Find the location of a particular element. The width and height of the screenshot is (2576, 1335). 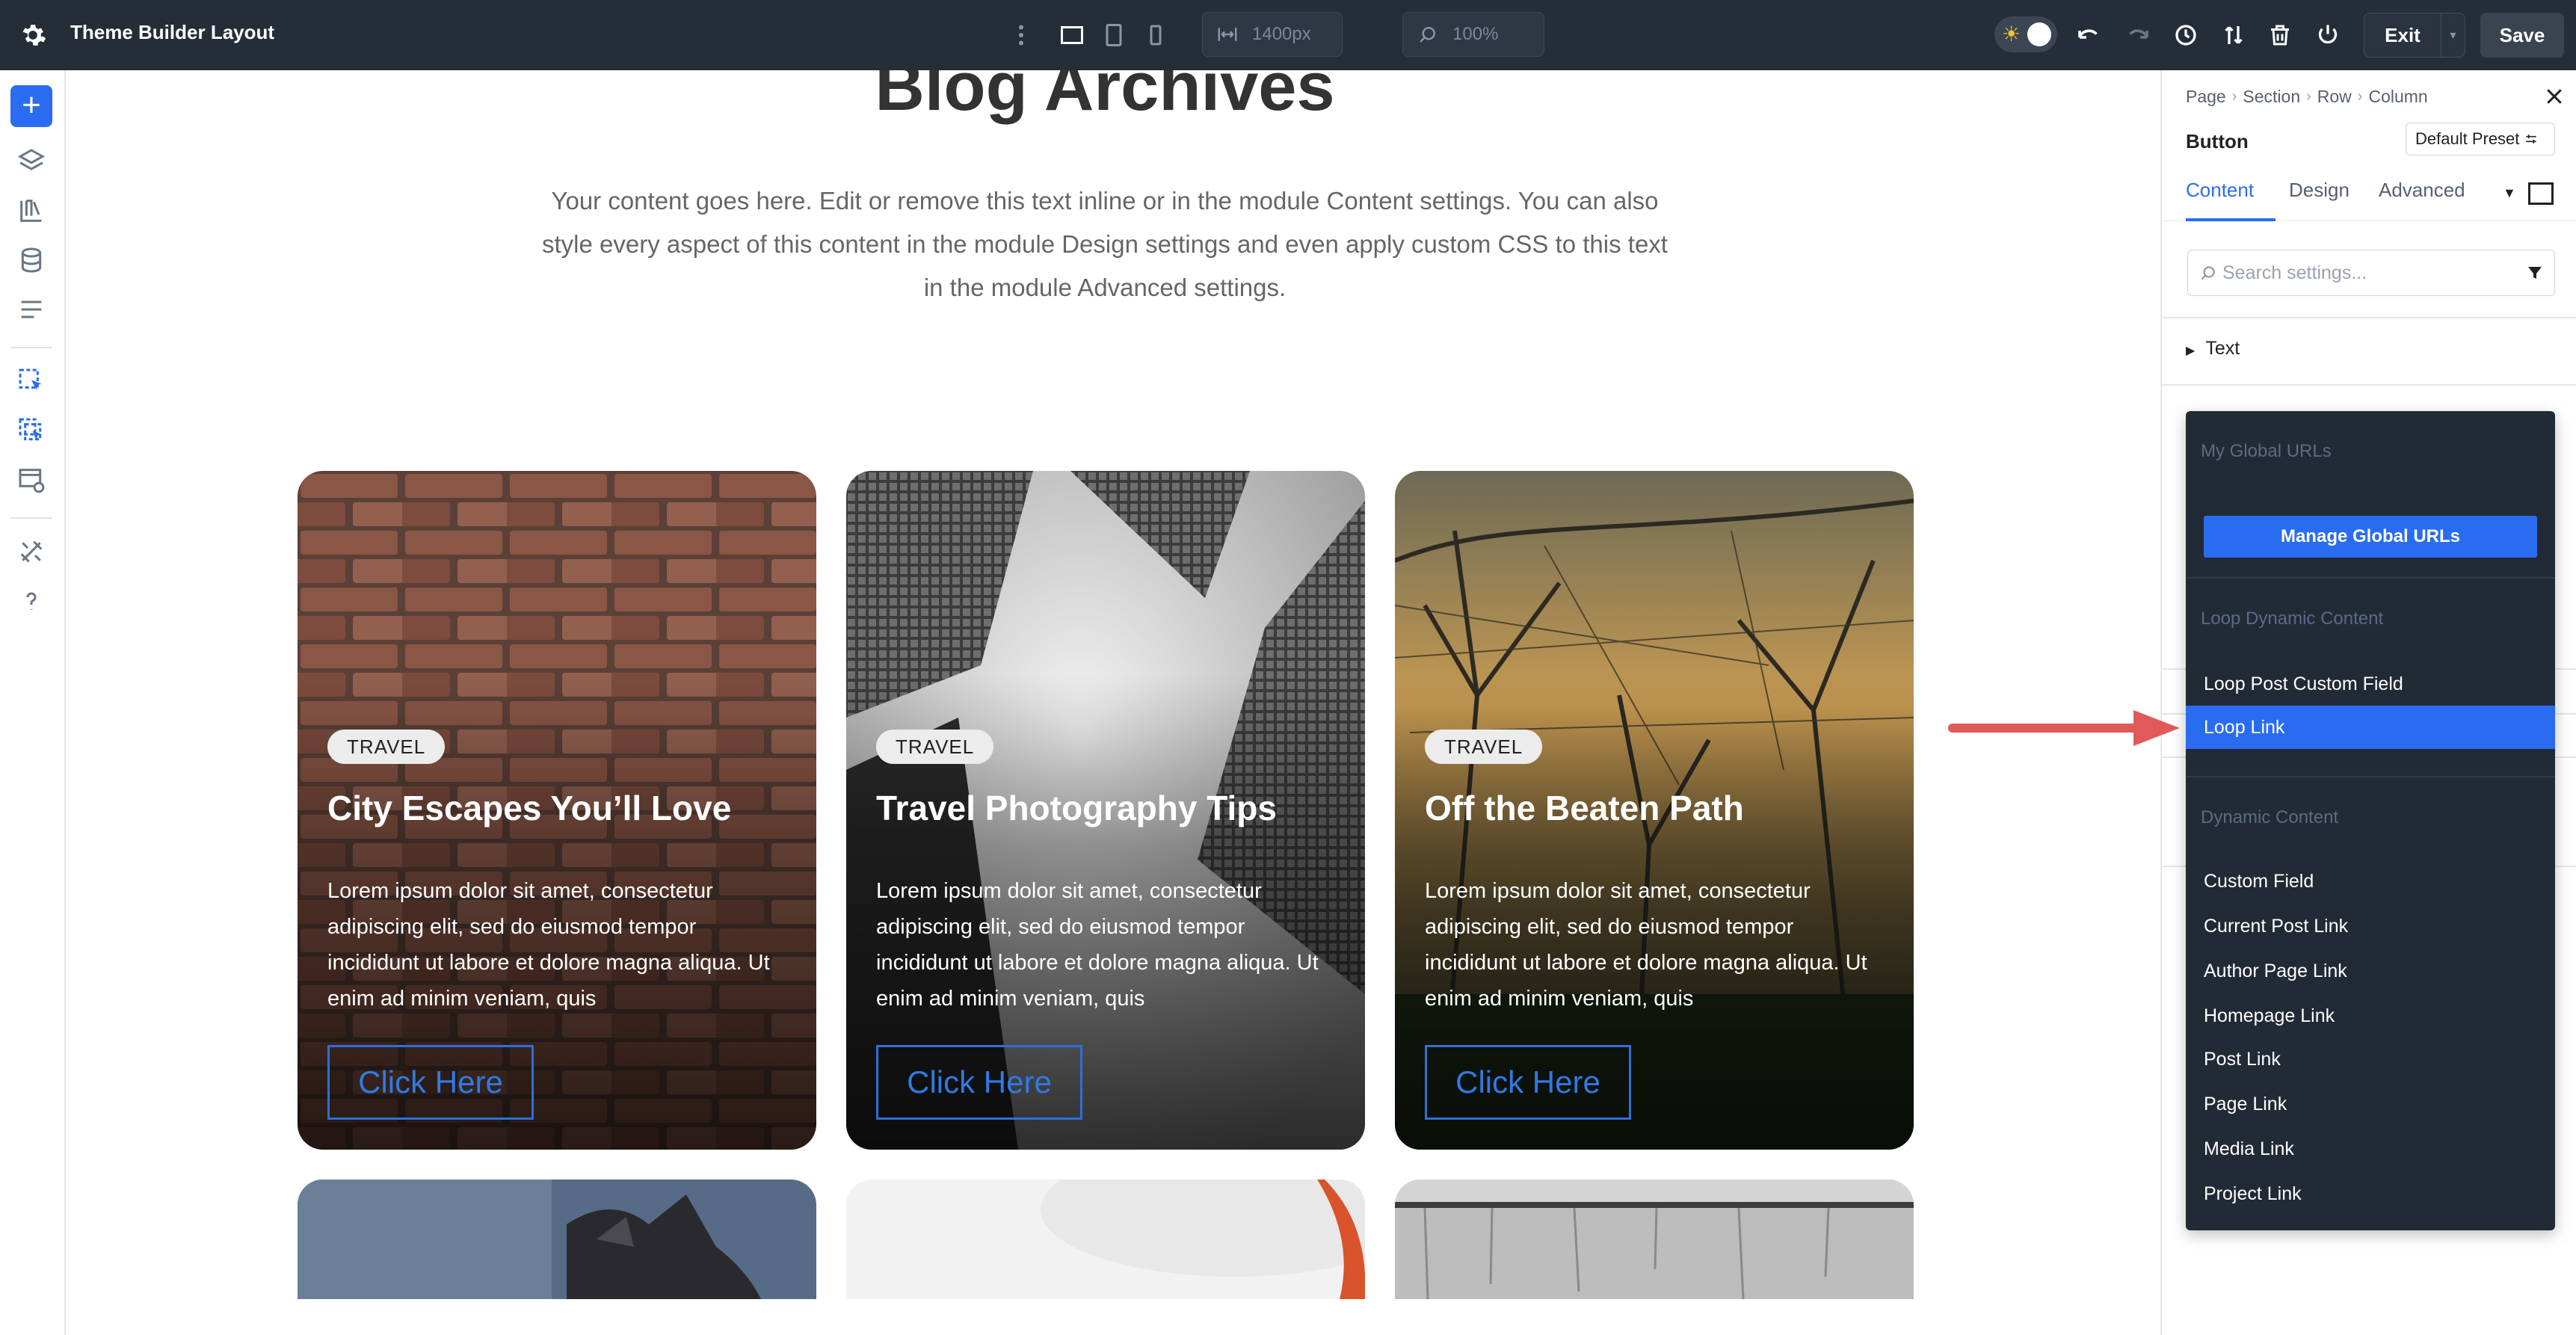

multi-select-icon is located at coordinates (31, 430).